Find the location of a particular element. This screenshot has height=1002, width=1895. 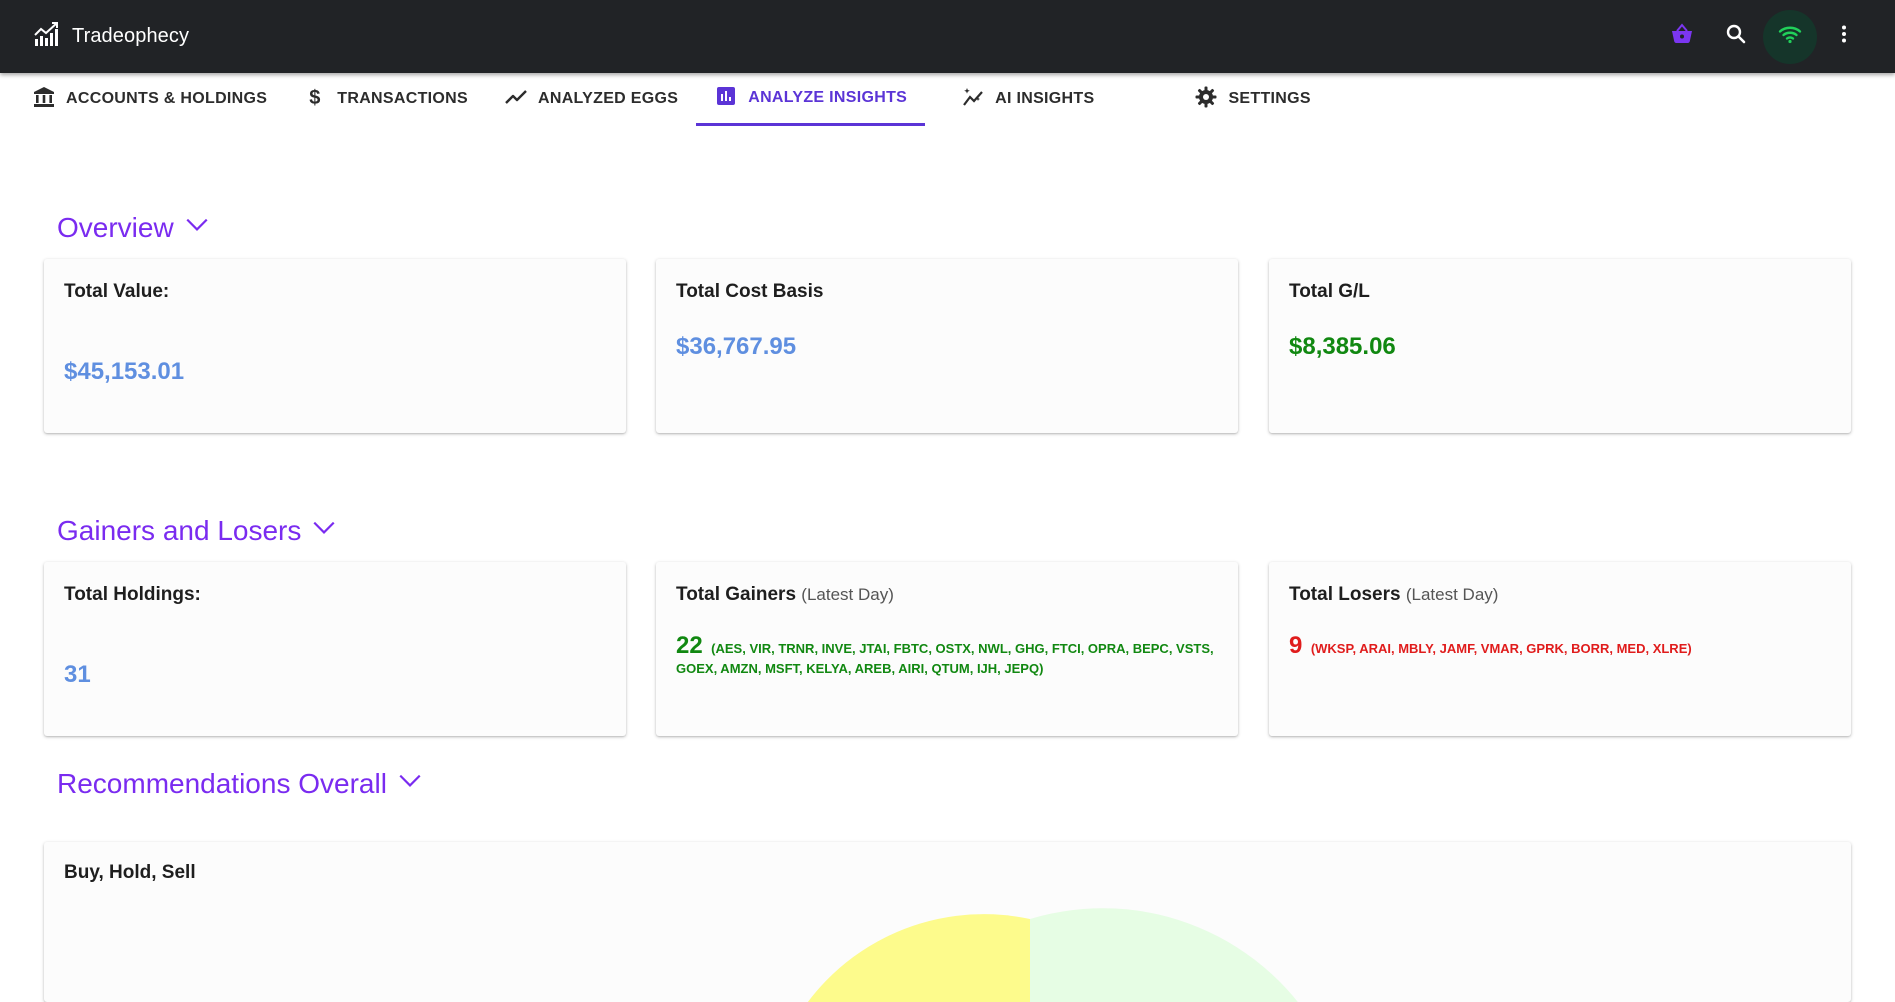

trending-line-icon is located at coordinates (521, 99).